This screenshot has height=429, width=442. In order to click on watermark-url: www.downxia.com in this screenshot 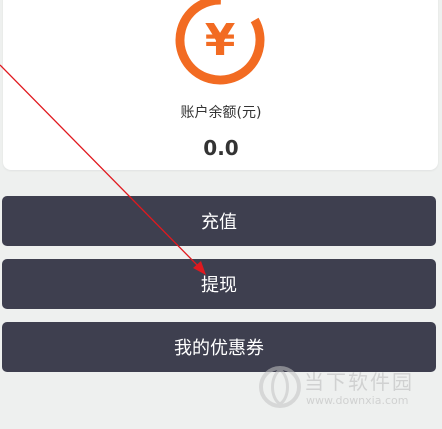, I will do `click(357, 400)`.